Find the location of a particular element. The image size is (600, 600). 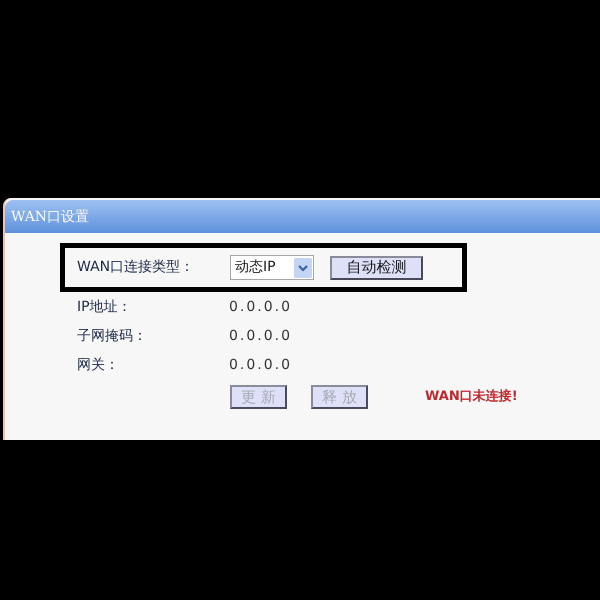

action-button: 自动检测 is located at coordinates (376, 268).